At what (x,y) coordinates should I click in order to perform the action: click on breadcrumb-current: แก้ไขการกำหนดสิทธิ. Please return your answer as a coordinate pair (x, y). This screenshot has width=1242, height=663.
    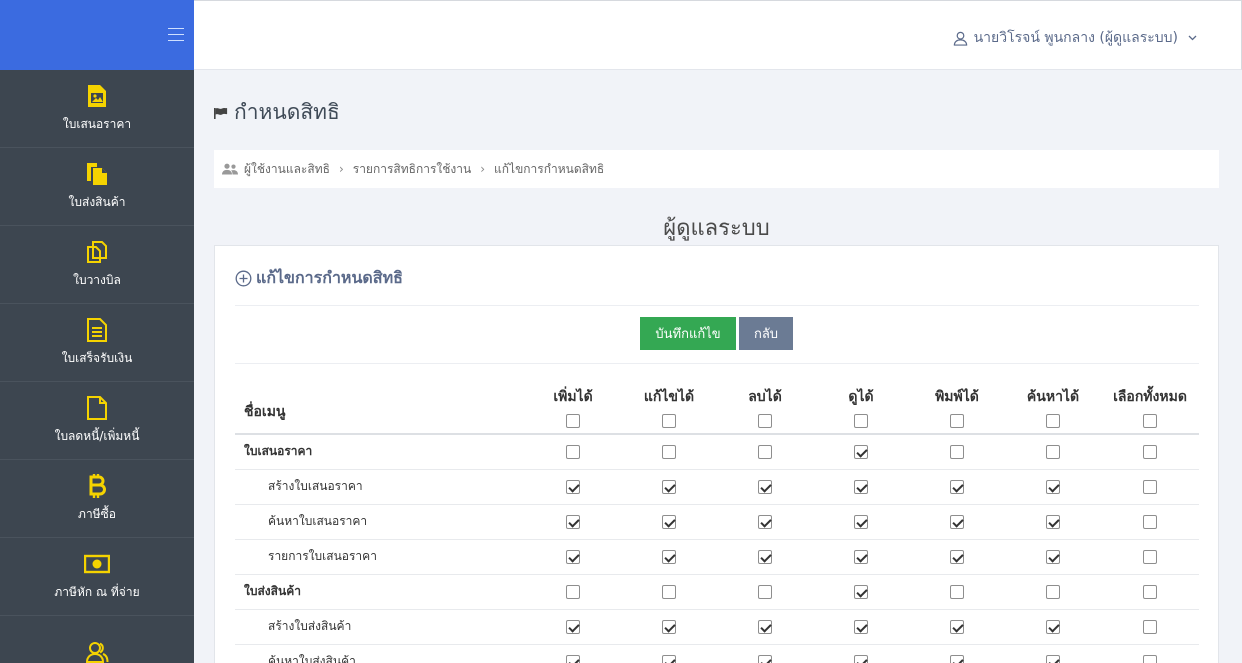
    Looking at the image, I should click on (549, 168).